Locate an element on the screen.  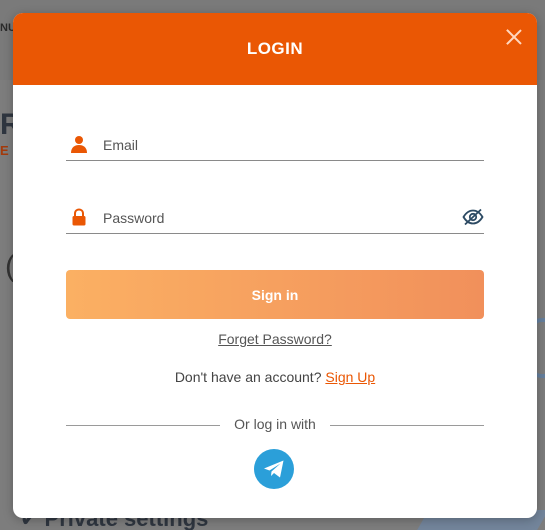
telegram-login-button is located at coordinates (274, 469).